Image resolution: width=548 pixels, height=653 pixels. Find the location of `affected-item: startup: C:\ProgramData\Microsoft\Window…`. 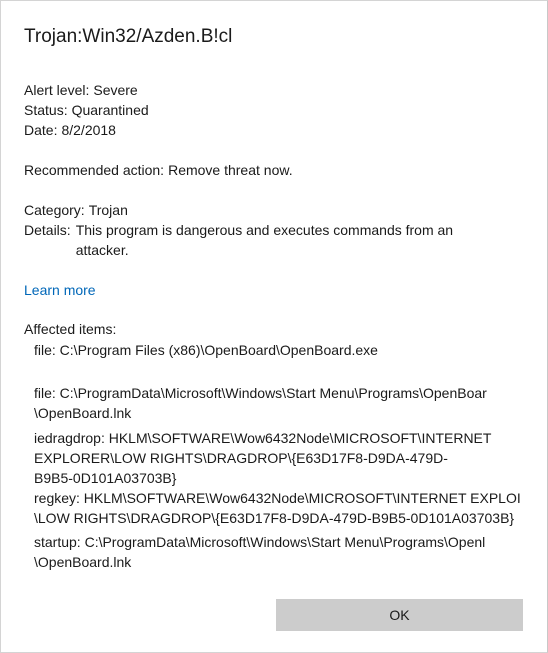

affected-item: startup: C:\ProgramData\Microsoft\Window… is located at coordinates (279, 552).